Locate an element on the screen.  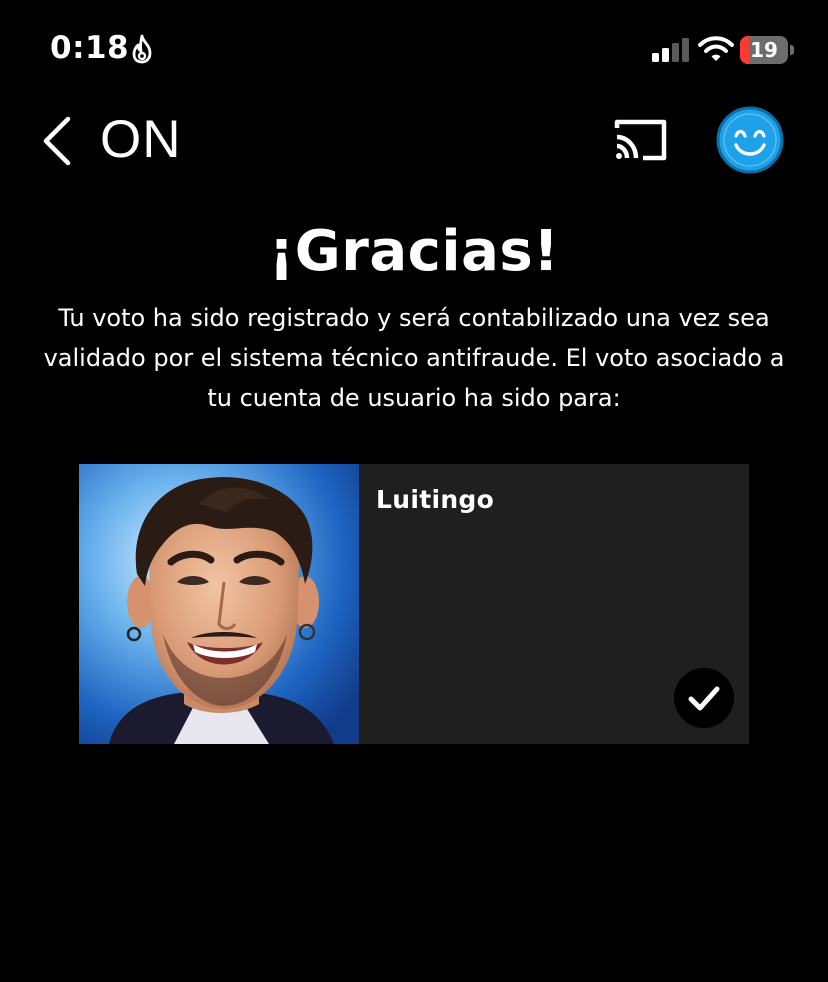
battery-body: 19 is located at coordinates (764, 50).